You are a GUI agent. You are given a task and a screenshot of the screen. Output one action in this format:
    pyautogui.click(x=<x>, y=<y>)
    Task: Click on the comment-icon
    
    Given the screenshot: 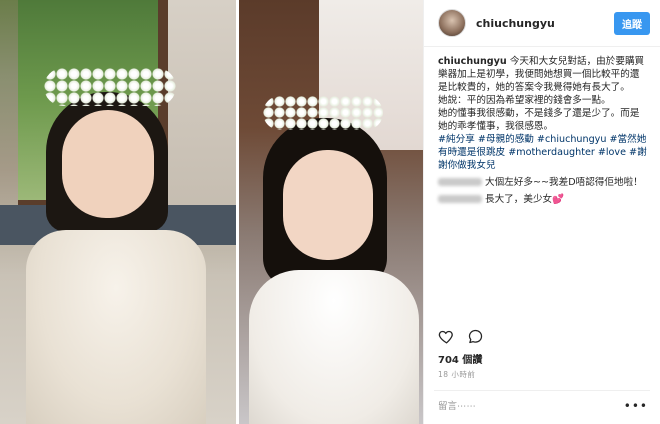 What is the action you would take?
    pyautogui.click(x=475, y=338)
    